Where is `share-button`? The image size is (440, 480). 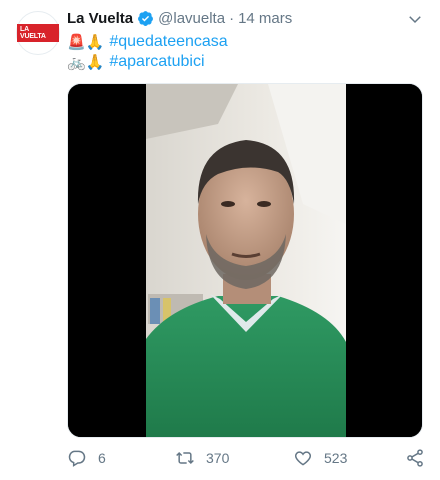 share-button is located at coordinates (420, 458).